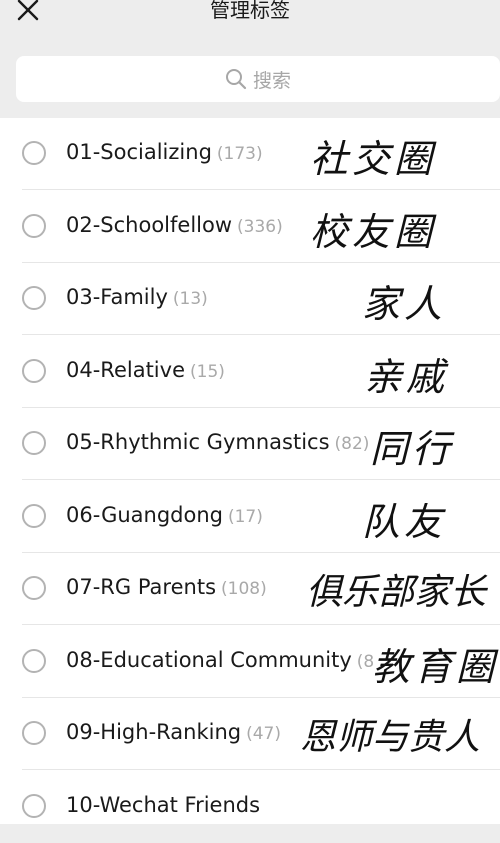  Describe the element at coordinates (244, 589) in the screenshot. I see `tag-count: (108)` at that location.